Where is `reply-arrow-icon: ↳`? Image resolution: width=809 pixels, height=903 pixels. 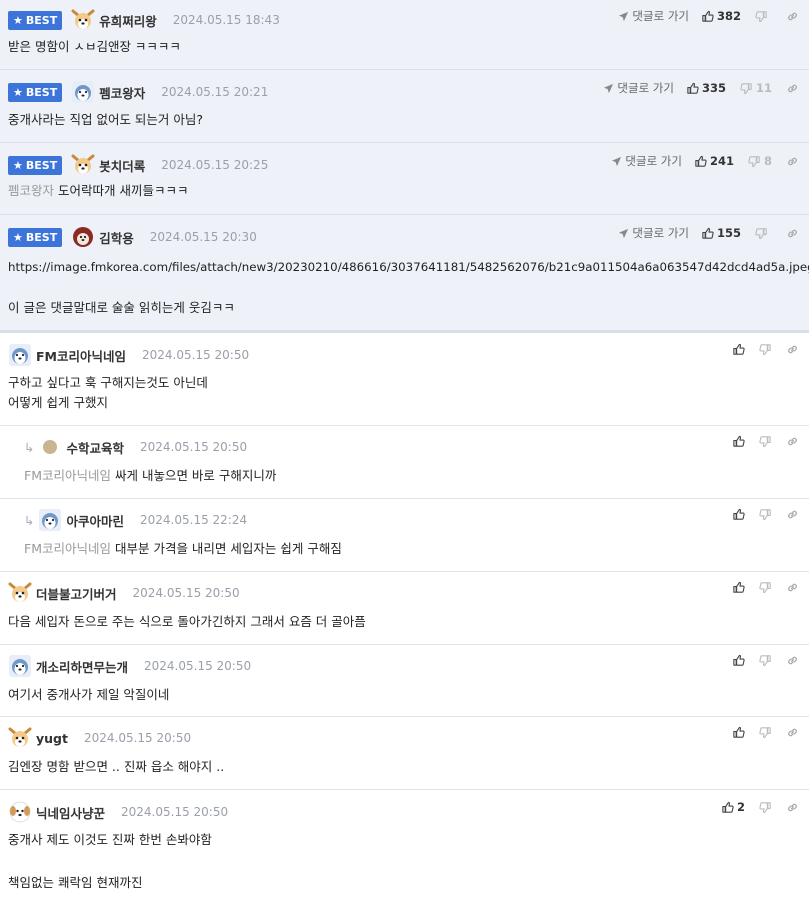
reply-arrow-icon: ↳ is located at coordinates (29, 520).